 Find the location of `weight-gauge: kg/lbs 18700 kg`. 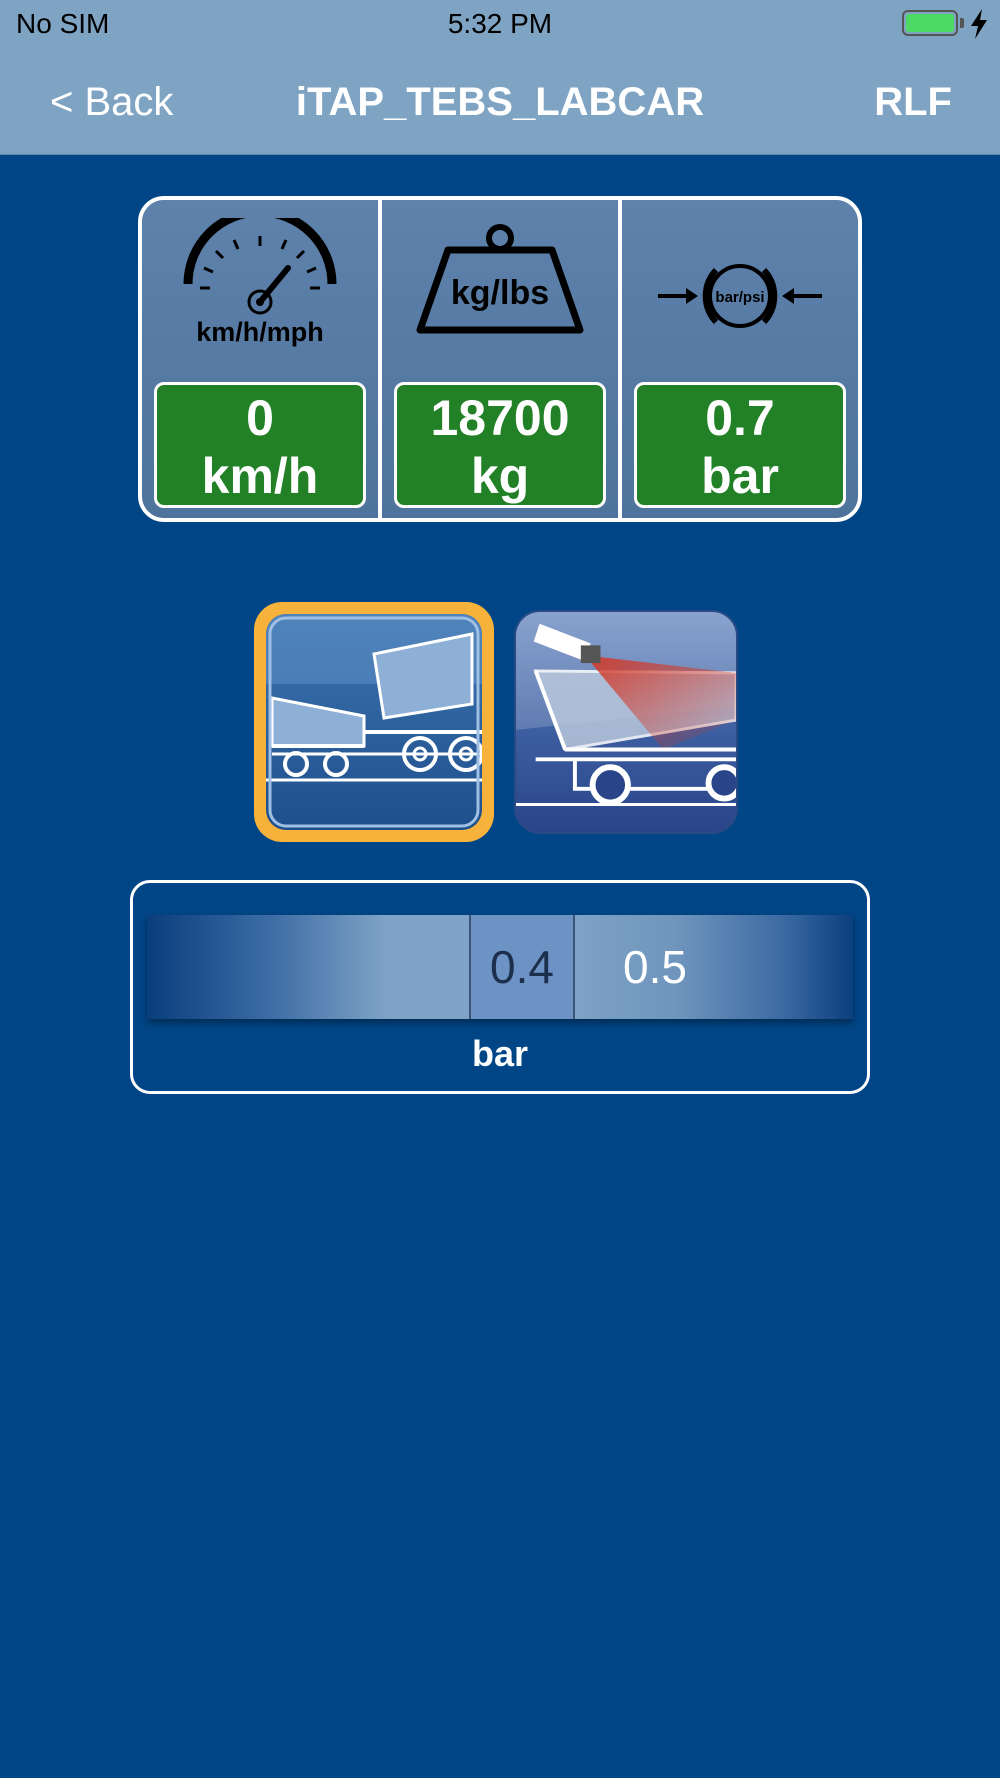

weight-gauge: kg/lbs 18700 kg is located at coordinates (498, 359).